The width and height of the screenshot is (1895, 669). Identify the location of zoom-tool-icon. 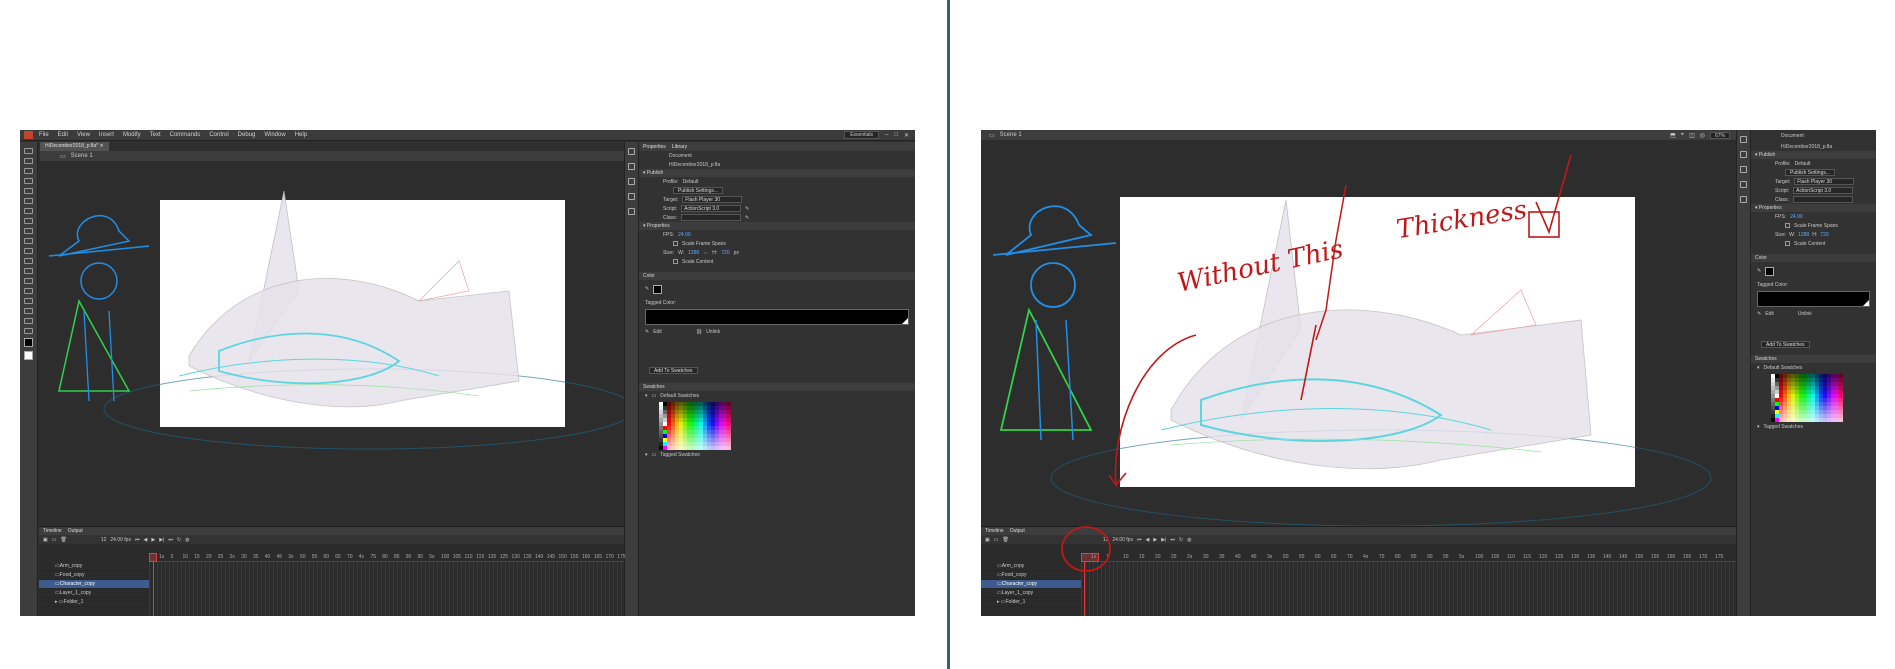
(28, 331).